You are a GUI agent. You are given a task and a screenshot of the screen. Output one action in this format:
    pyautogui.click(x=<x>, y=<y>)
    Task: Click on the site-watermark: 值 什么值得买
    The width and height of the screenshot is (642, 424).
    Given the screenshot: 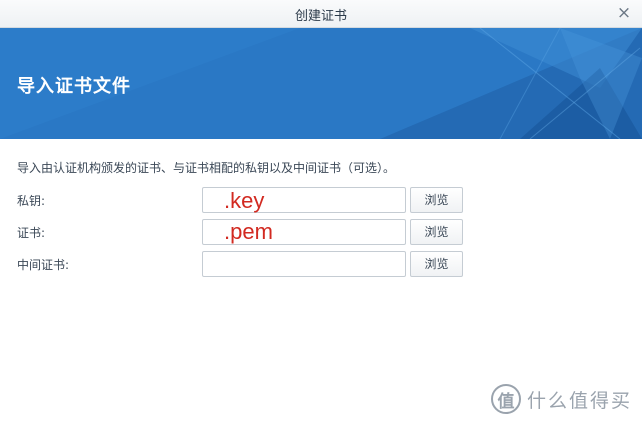 What is the action you would take?
    pyautogui.click(x=561, y=399)
    